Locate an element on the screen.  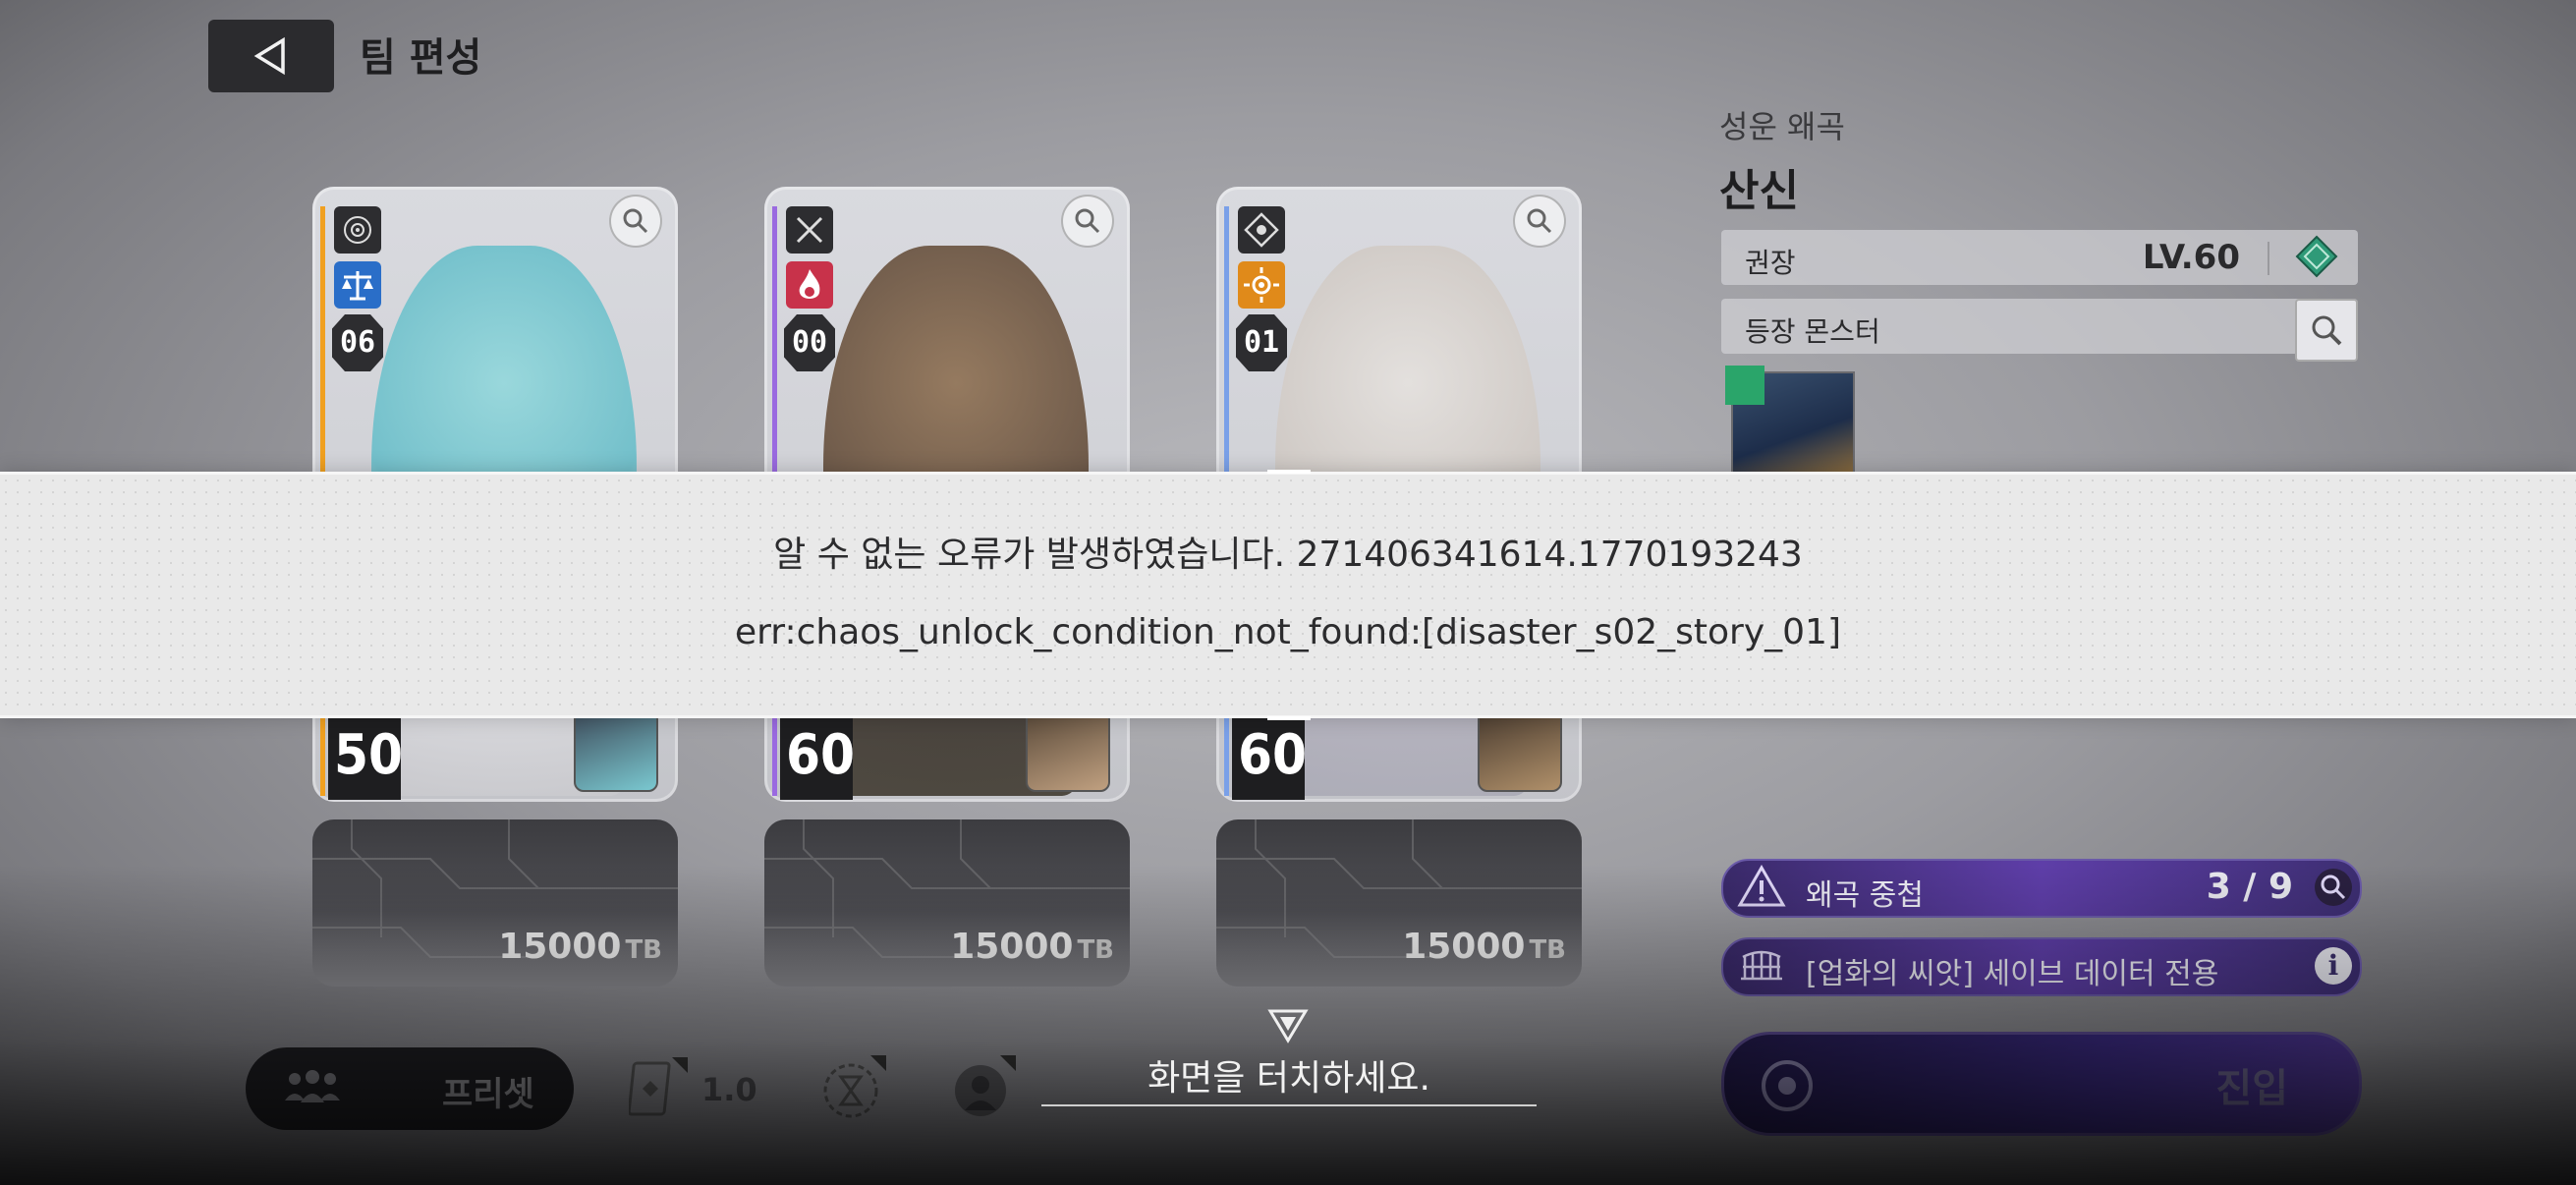
warning-icon is located at coordinates (1761, 886).